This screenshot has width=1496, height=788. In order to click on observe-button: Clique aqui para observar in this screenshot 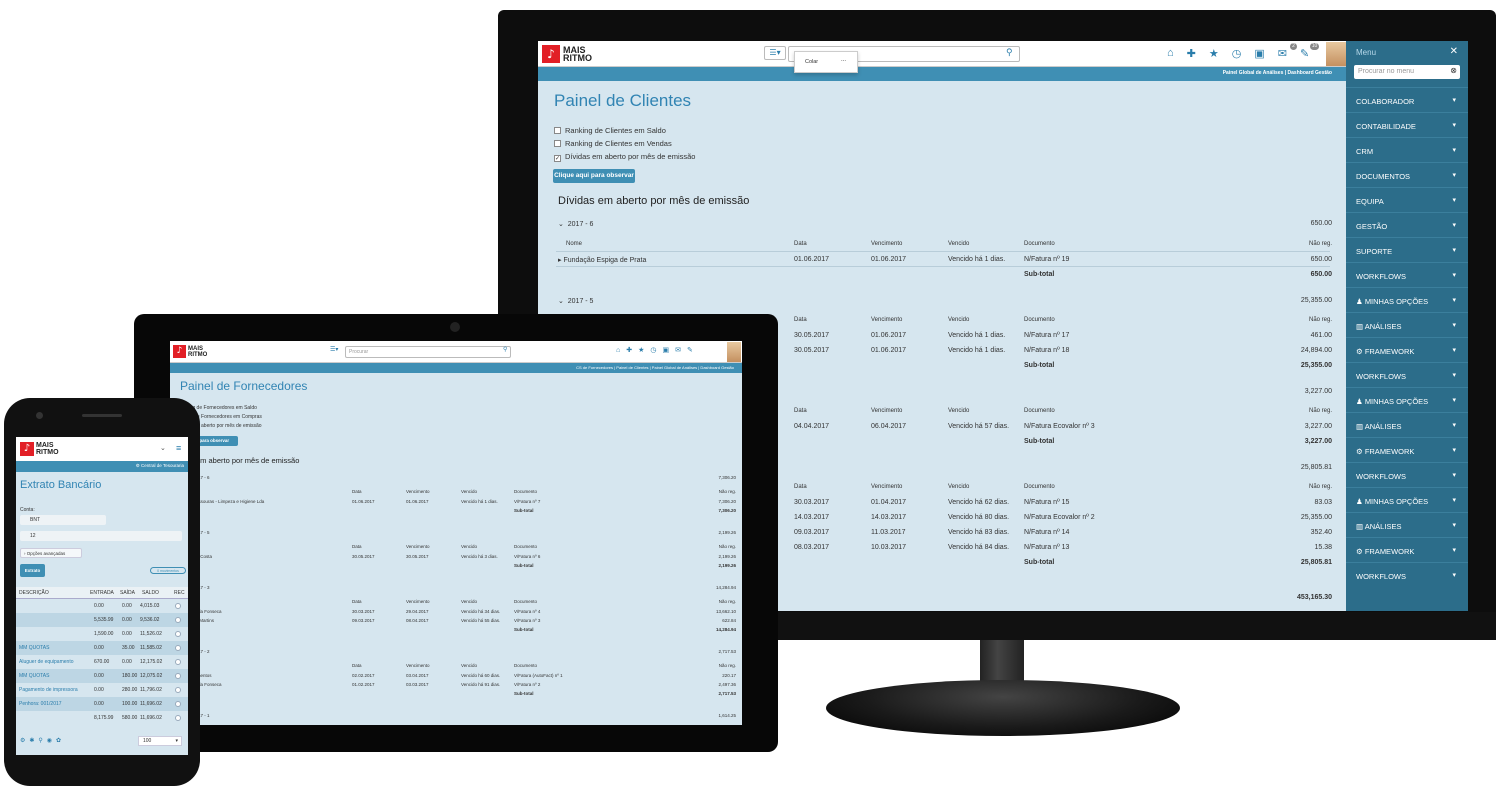, I will do `click(594, 176)`.